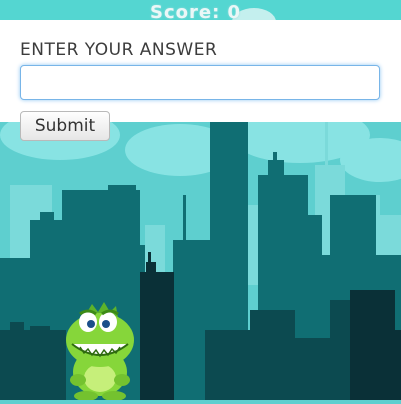  What do you see at coordinates (119, 50) in the screenshot?
I see `answer-prompt: ENTER YOUR ANSWER` at bounding box center [119, 50].